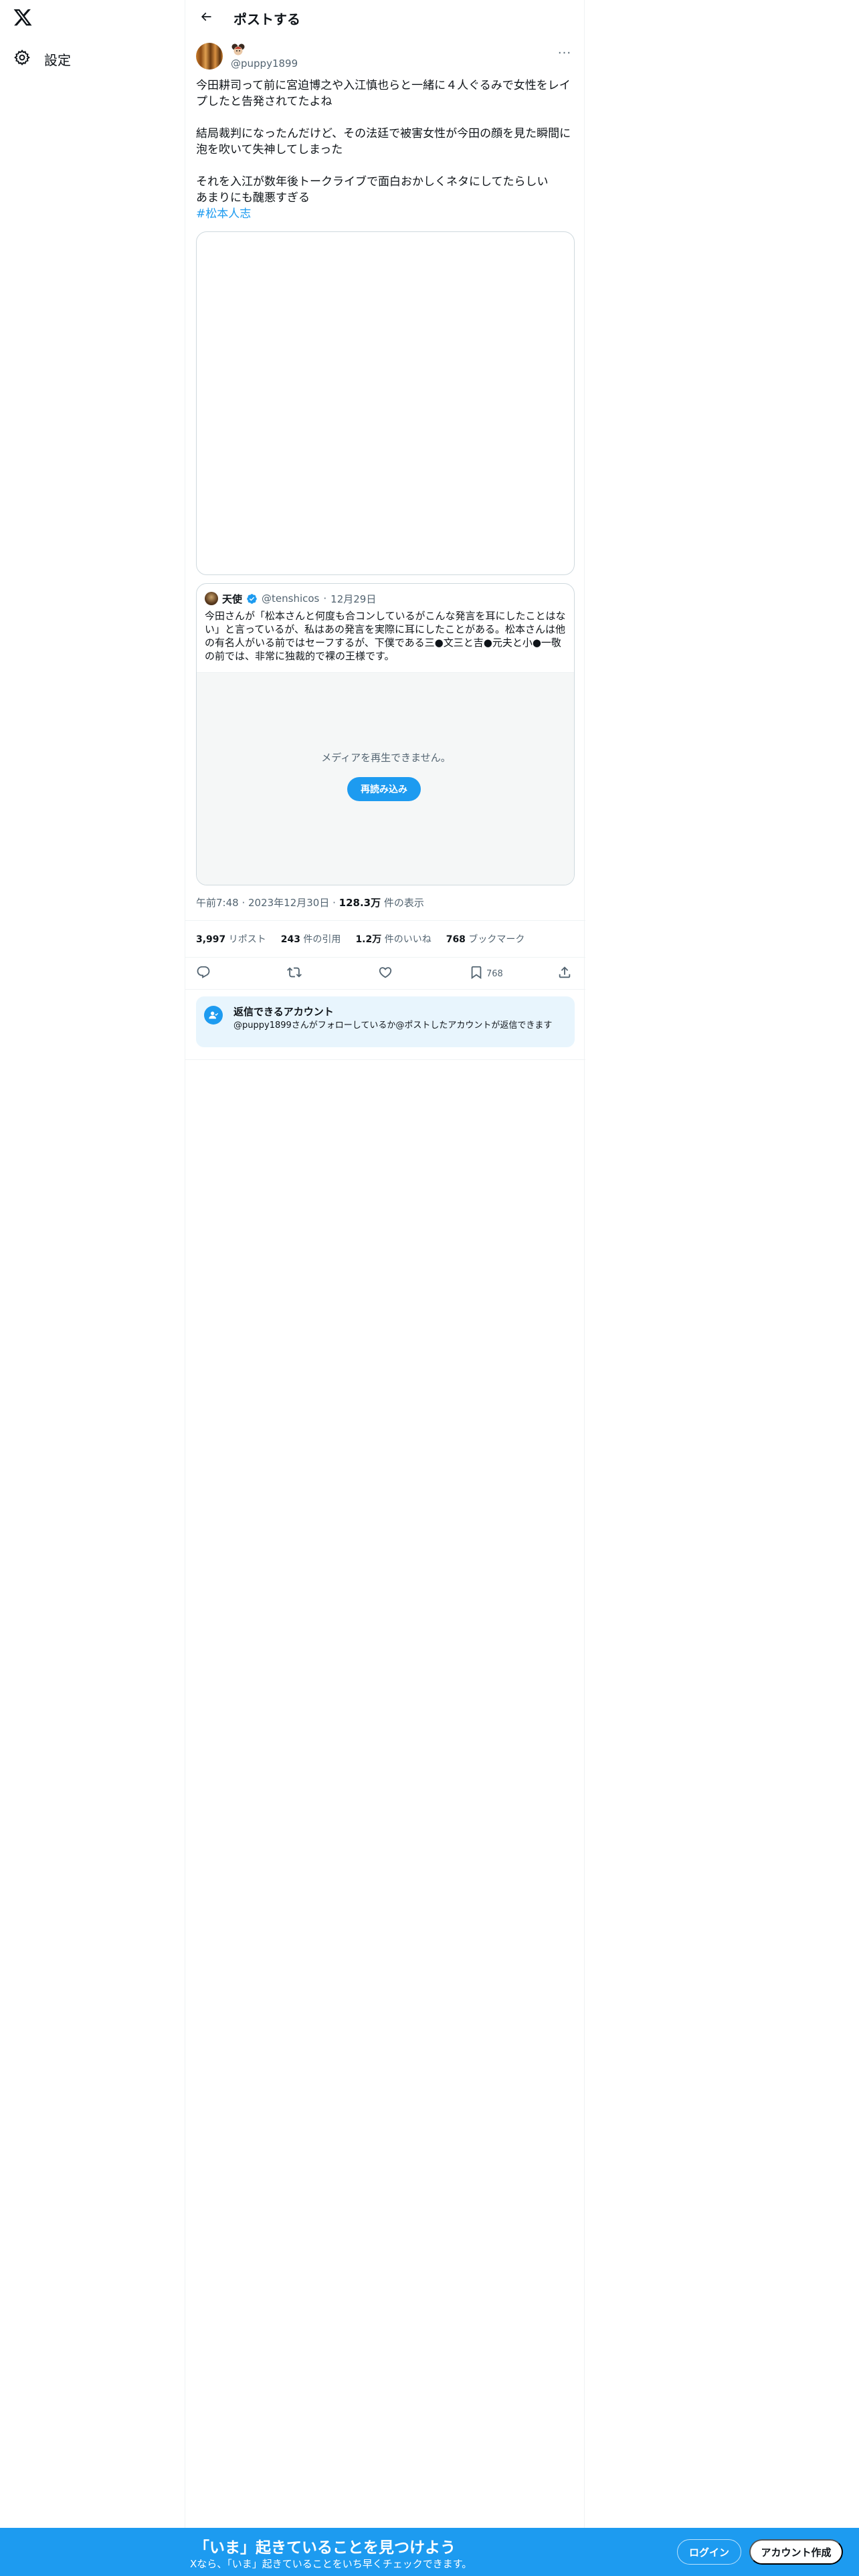 This screenshot has width=859, height=2576. I want to click on verified-badge-icon, so click(252, 599).